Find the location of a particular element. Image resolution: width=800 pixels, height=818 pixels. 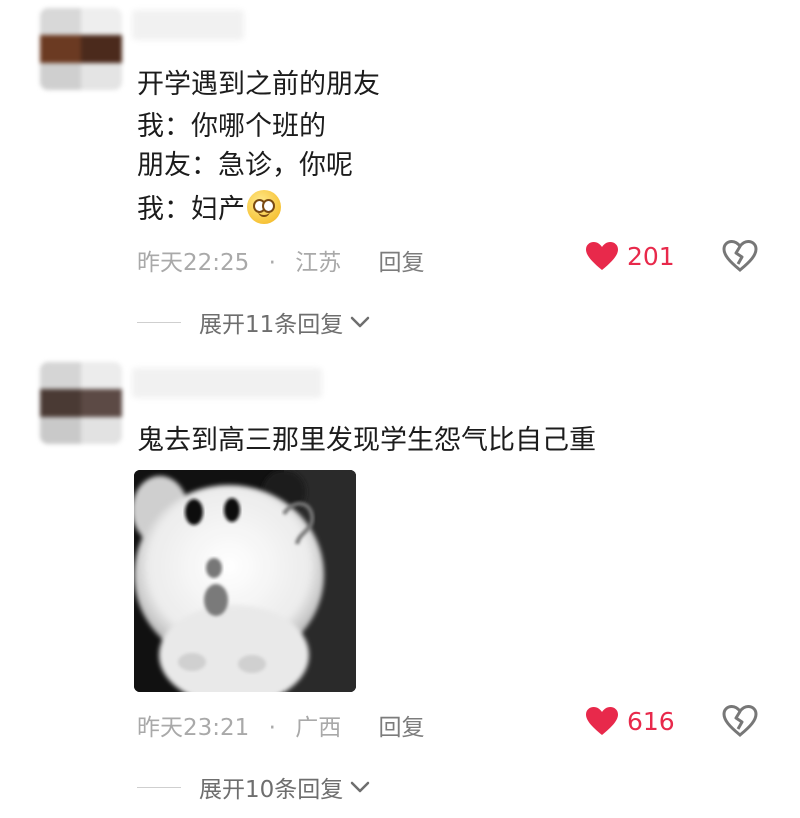

avatar is located at coordinates (81, 403).